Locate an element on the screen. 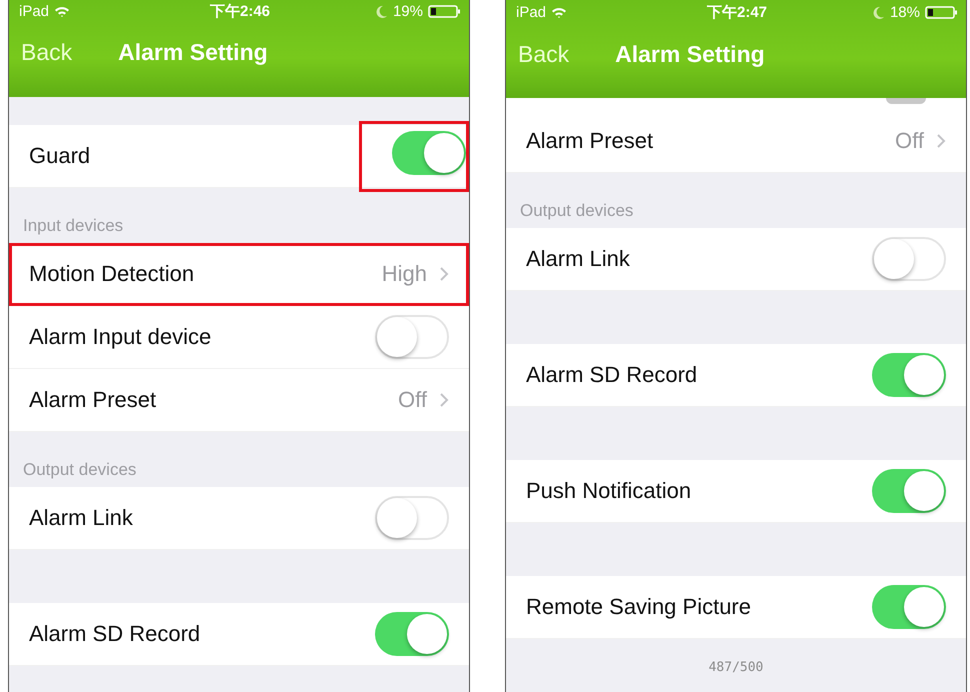 This screenshot has width=970, height=692. settings-row: Motion Detection High is located at coordinates (239, 274).